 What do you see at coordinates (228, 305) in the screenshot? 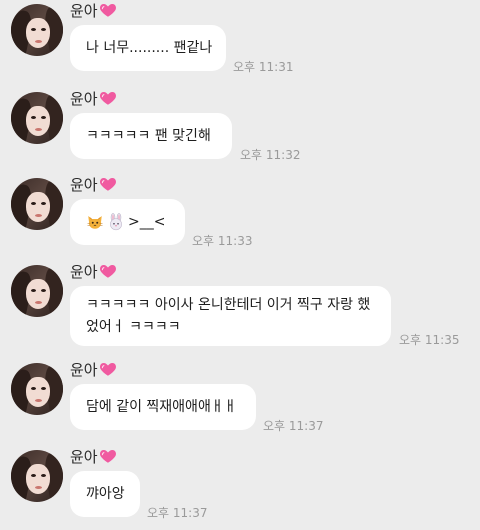
I see `message-text-line: ㅋㅋㅋㅋㅋ 아이사 온니한테더 이거 찍구 자랑 했` at bounding box center [228, 305].